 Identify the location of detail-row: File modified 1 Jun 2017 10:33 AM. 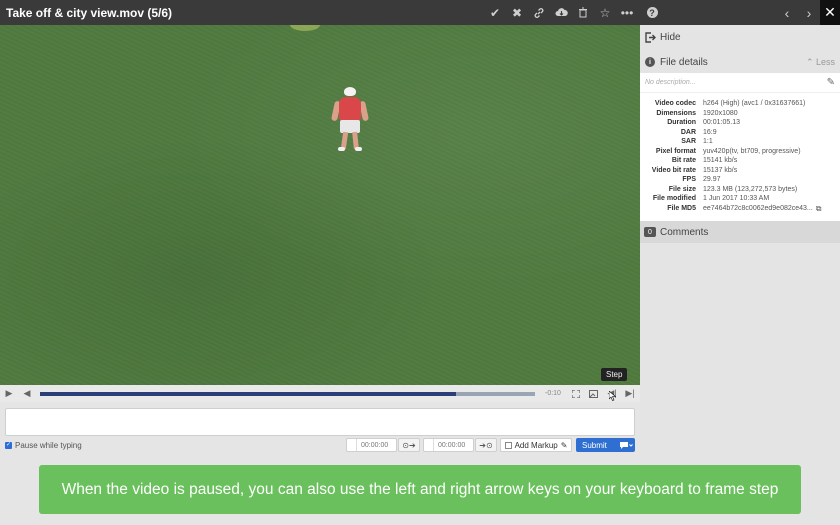
(740, 199).